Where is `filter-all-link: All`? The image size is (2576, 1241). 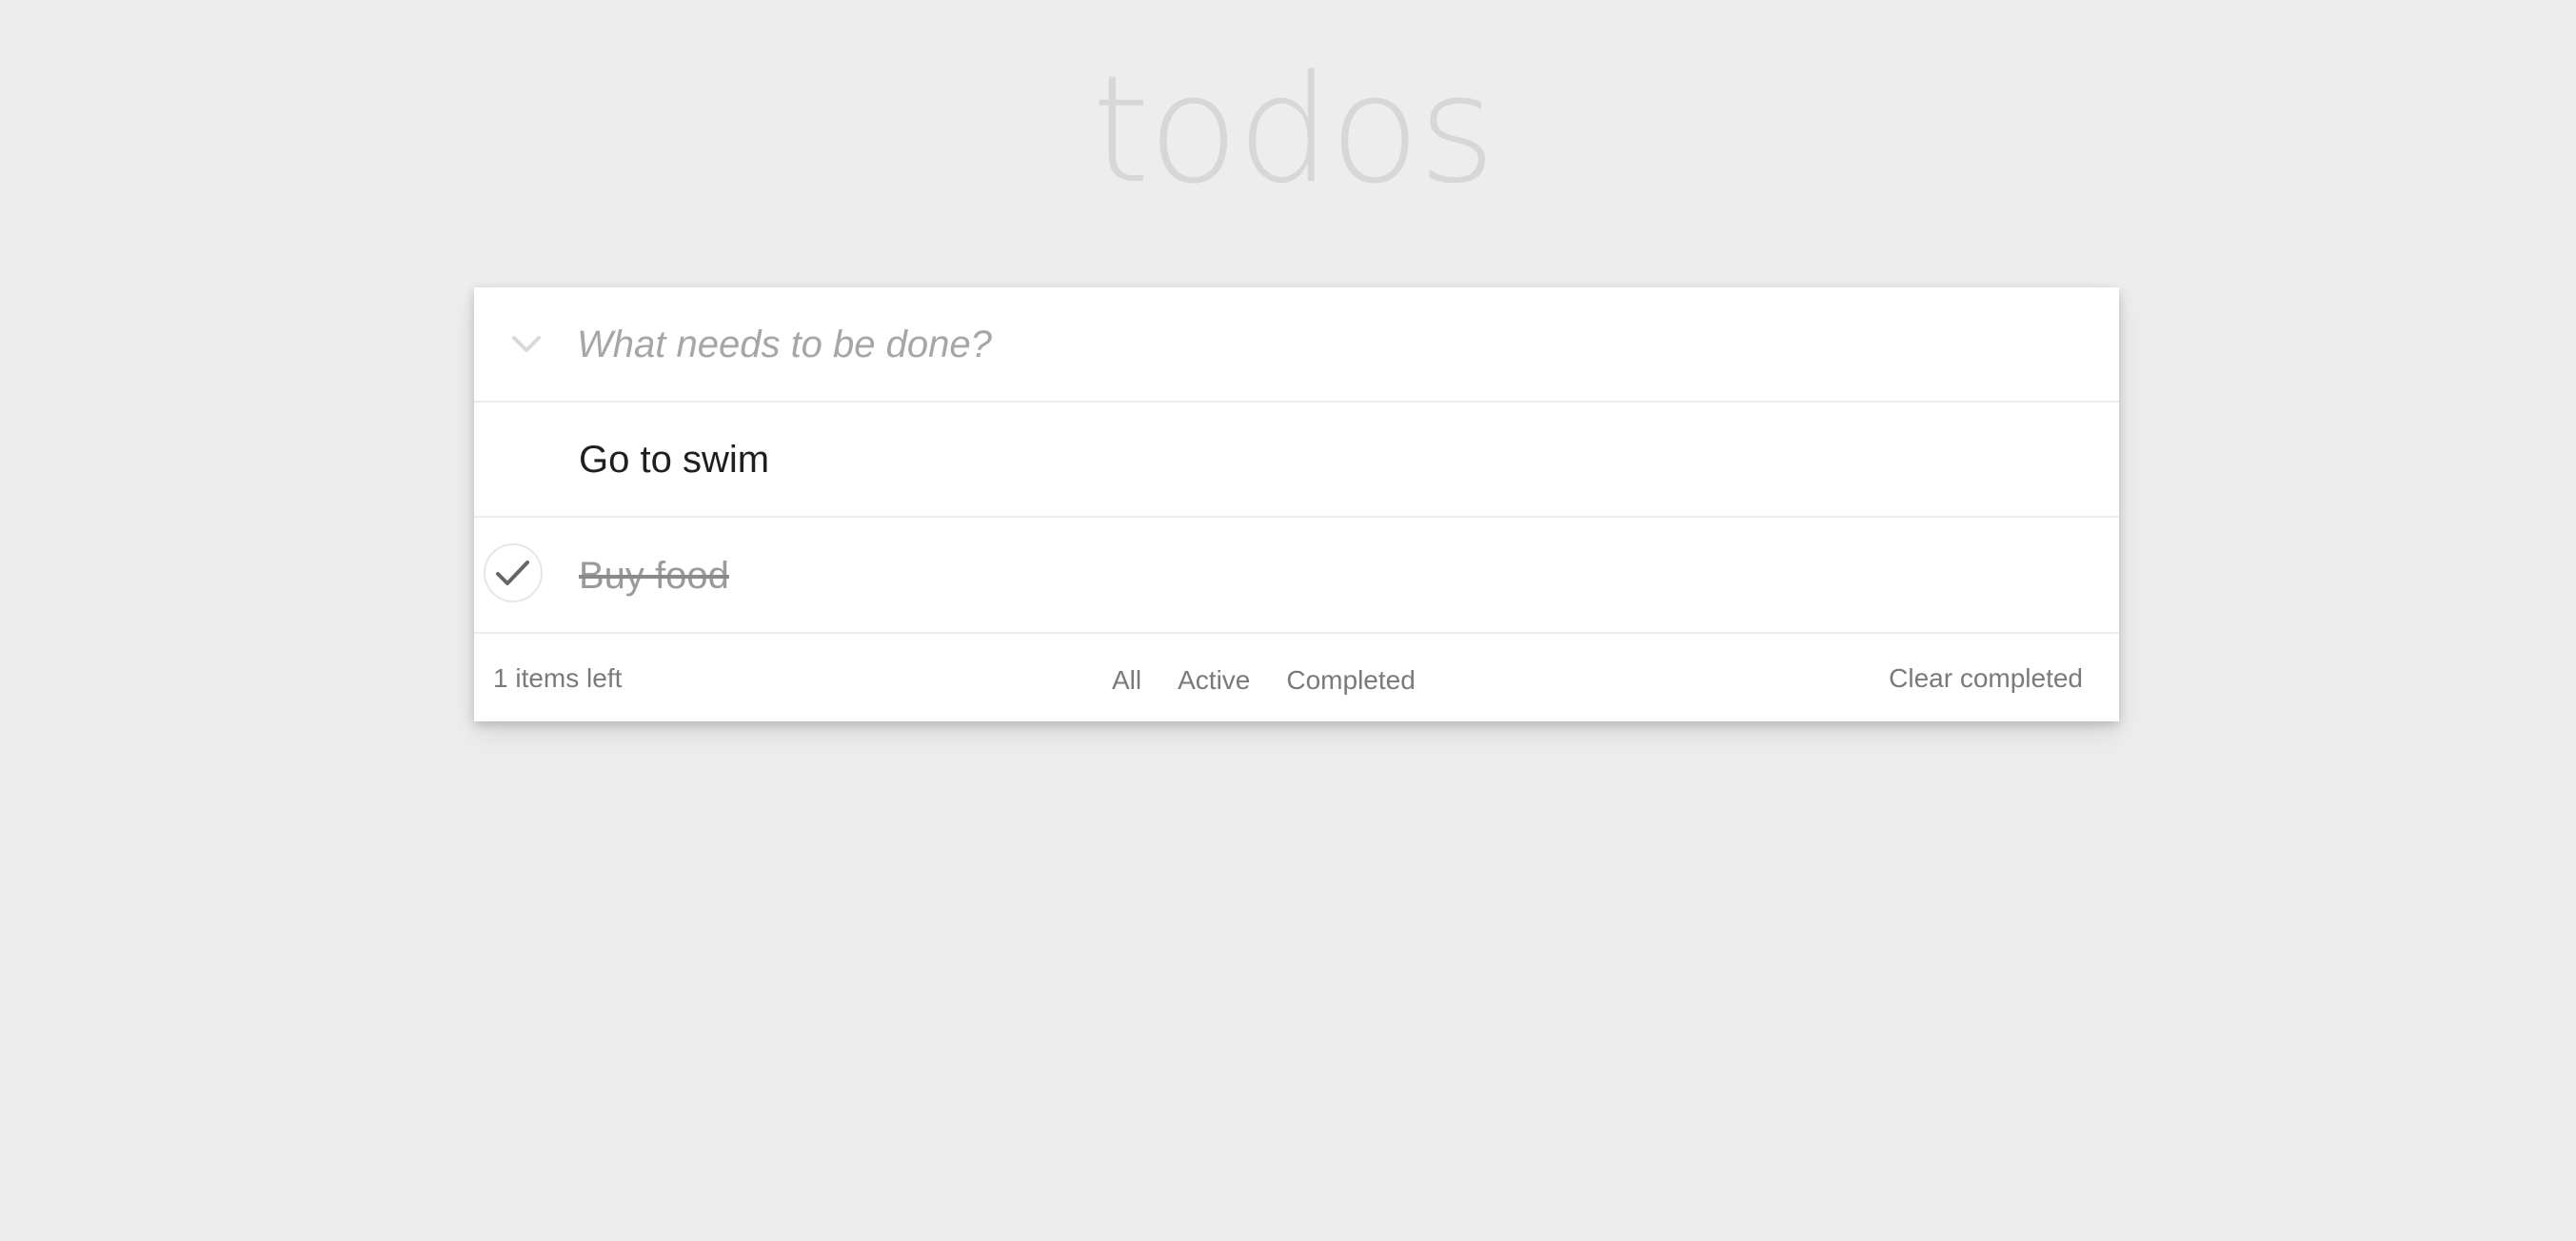 filter-all-link: All is located at coordinates (1126, 678).